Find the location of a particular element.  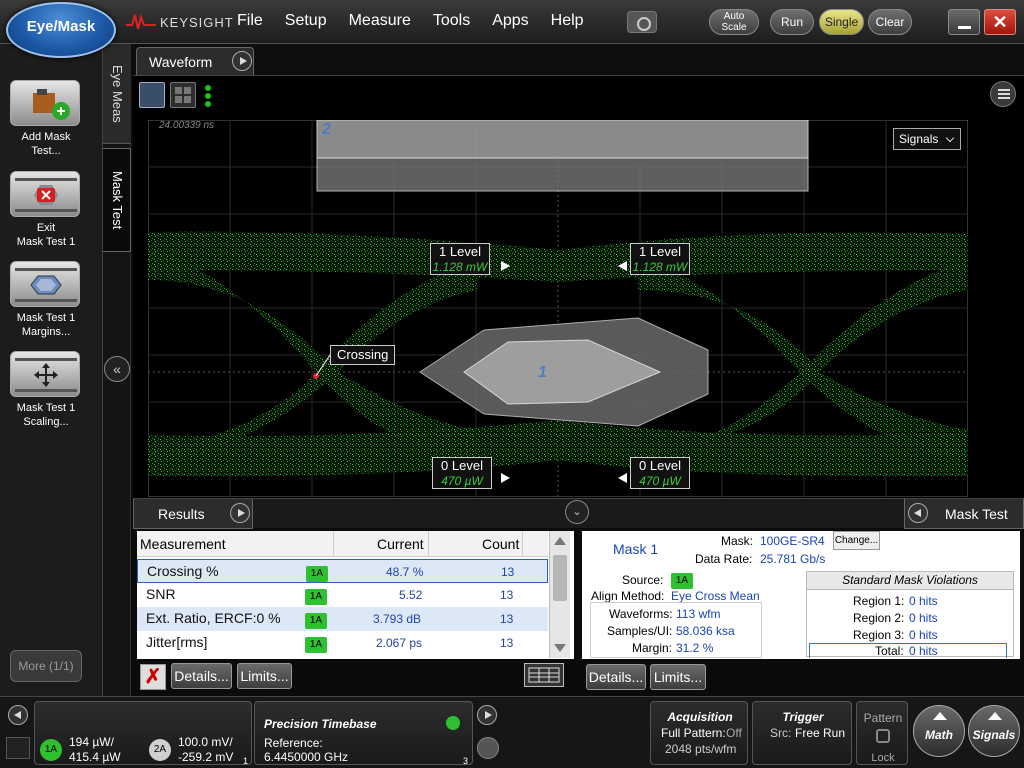

mask-name: Mask 1 is located at coordinates (636, 549).